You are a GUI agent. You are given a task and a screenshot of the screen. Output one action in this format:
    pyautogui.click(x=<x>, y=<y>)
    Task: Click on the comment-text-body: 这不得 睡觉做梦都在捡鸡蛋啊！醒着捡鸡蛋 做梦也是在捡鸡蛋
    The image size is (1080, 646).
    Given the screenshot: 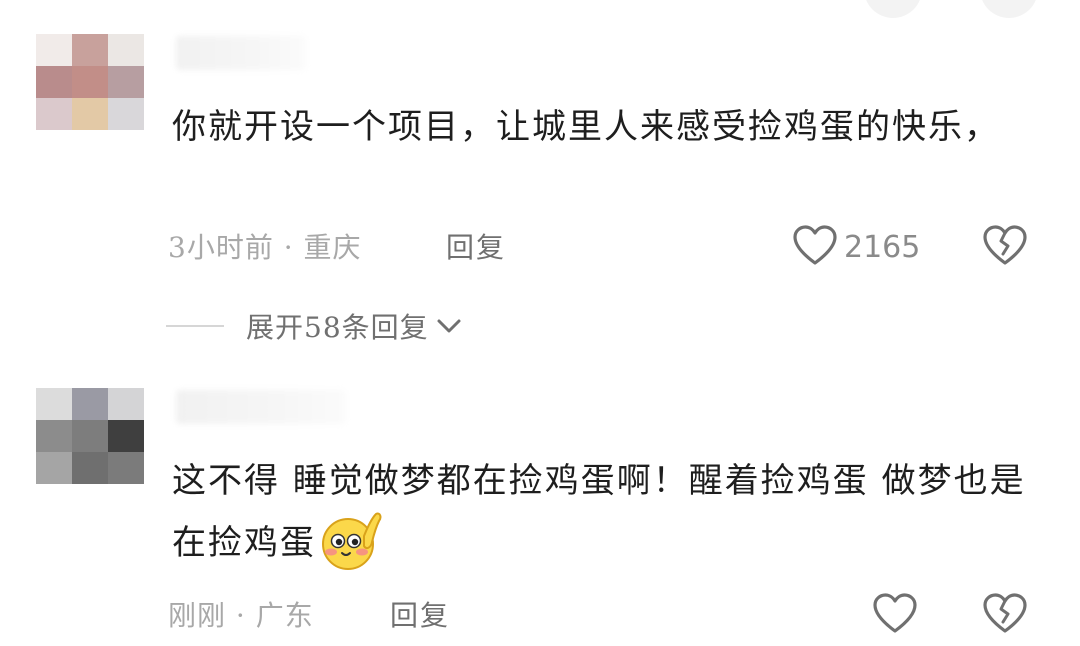 What is the action you would take?
    pyautogui.click(x=599, y=512)
    